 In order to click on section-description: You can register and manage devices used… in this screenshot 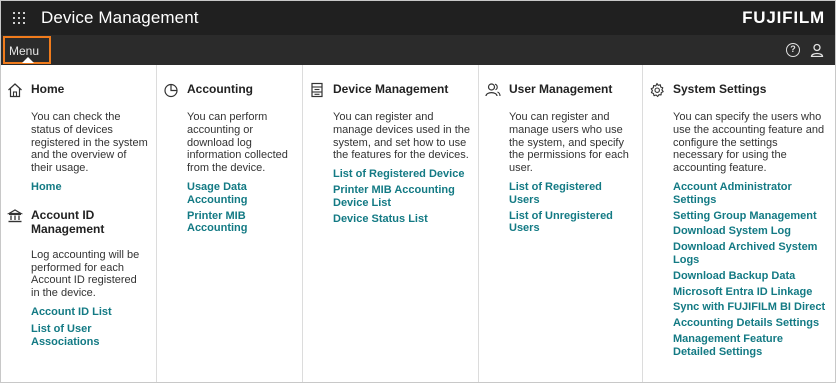, I will do `click(401, 136)`.